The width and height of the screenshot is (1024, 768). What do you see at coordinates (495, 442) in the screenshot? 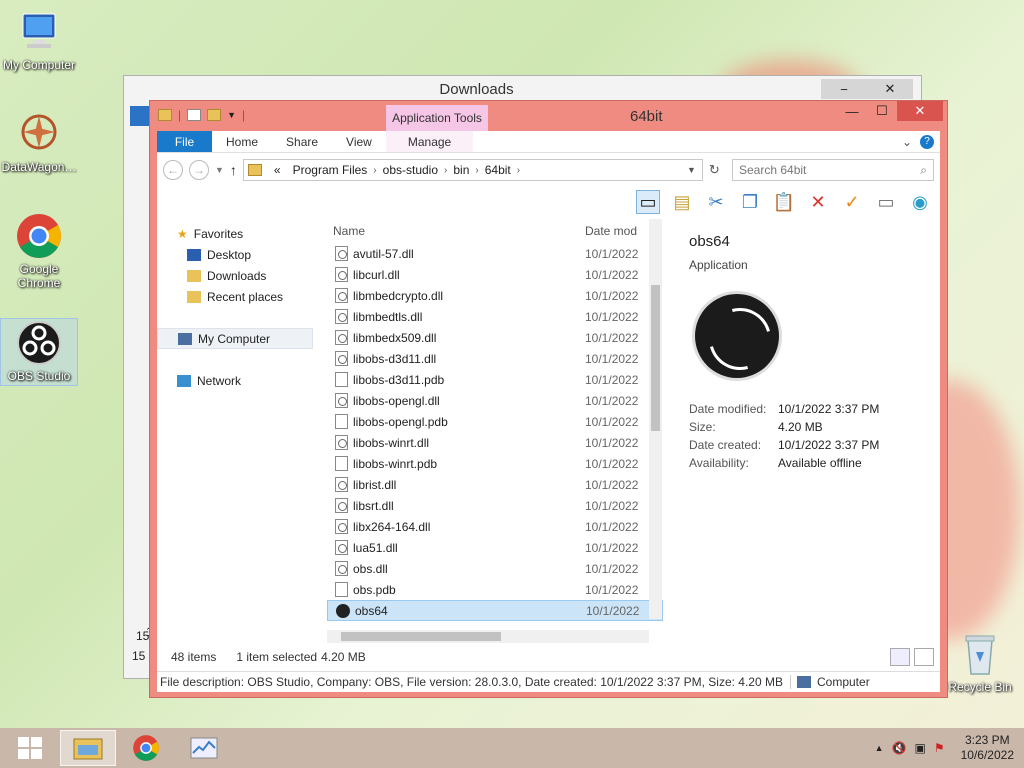
I see `file-row: libobs-winrt.dll 10/1/2022` at bounding box center [495, 442].